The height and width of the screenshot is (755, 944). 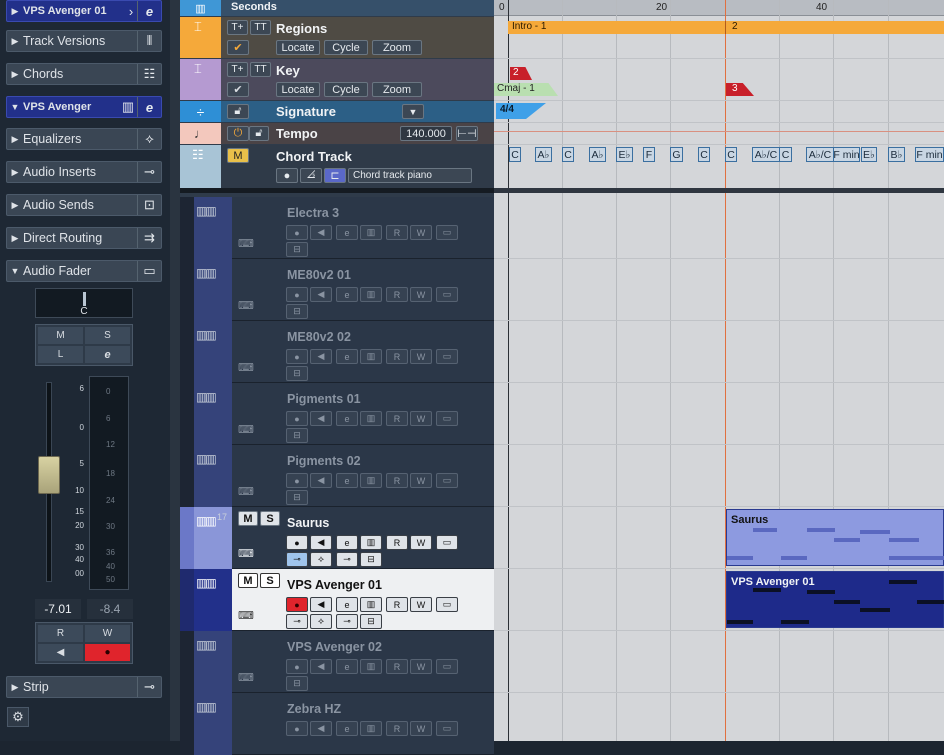 I want to click on region-intro: Intro - 1, so click(x=529, y=26).